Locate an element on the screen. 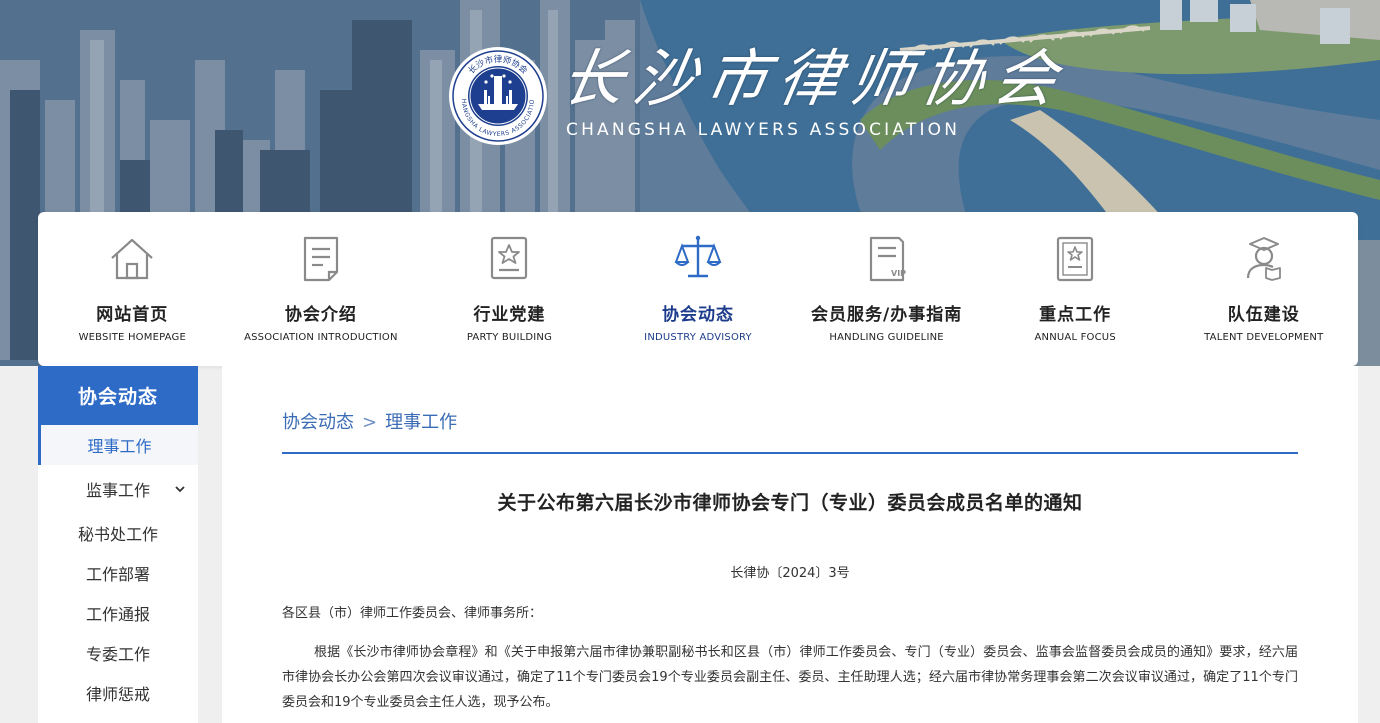  sidebar-item-label: 秘书处工作 is located at coordinates (117, 534).